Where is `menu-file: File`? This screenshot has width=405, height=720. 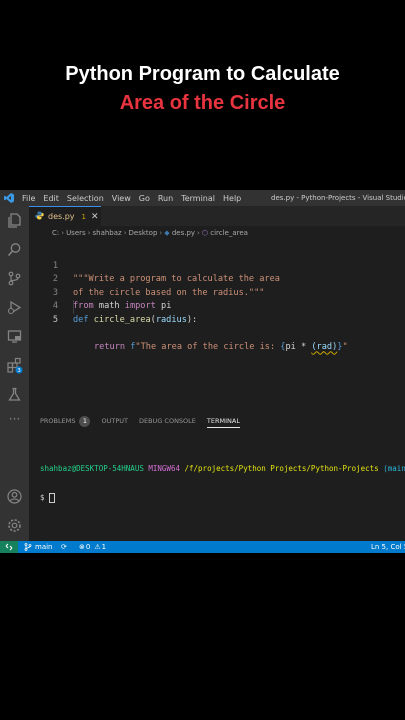 menu-file: File is located at coordinates (28, 198).